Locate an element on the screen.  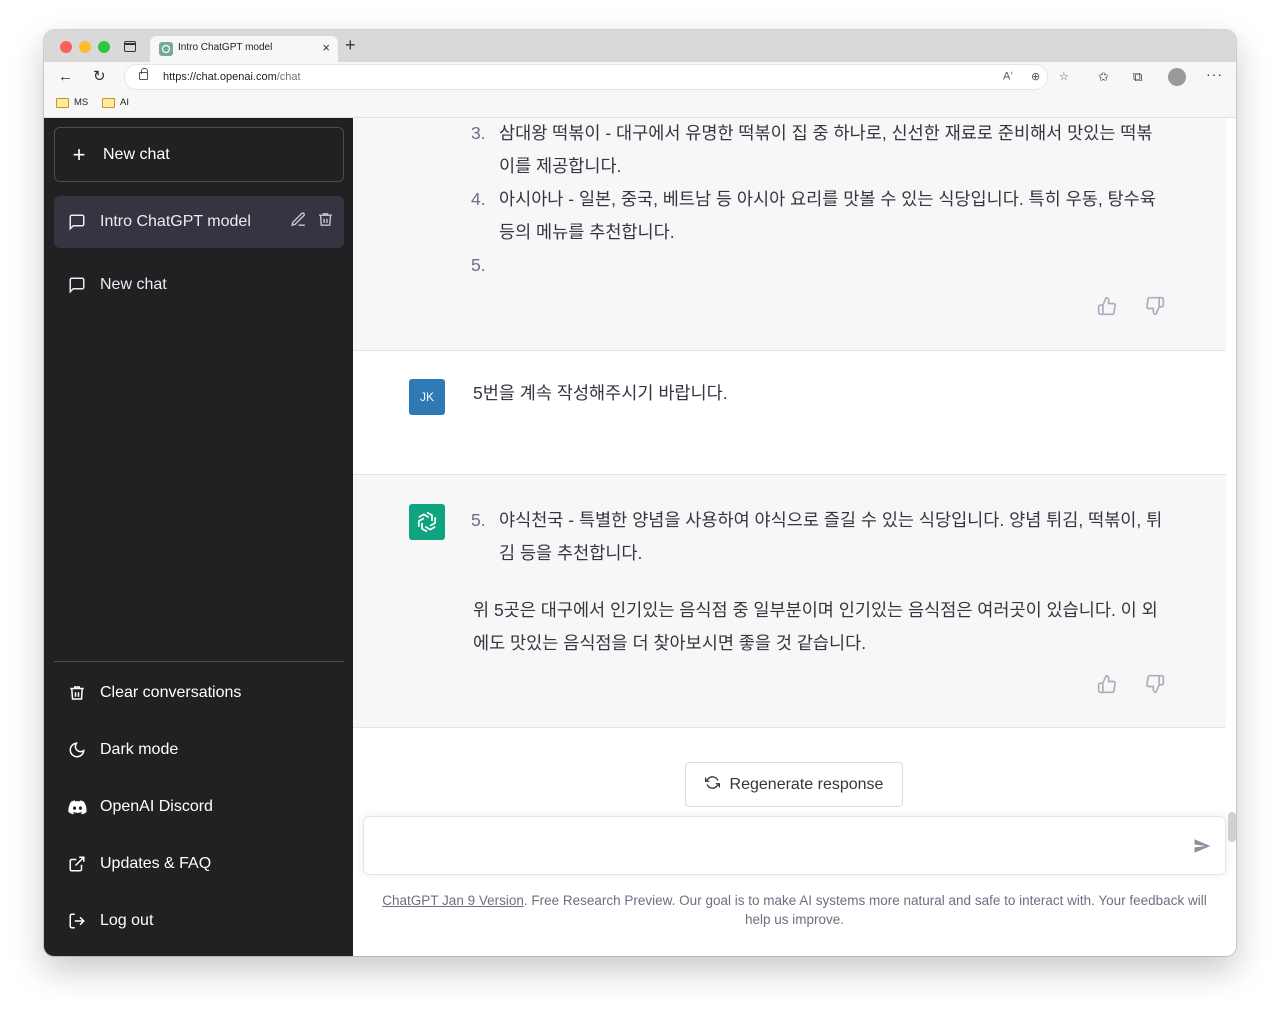
bookmark-ms: MS is located at coordinates (72, 102).